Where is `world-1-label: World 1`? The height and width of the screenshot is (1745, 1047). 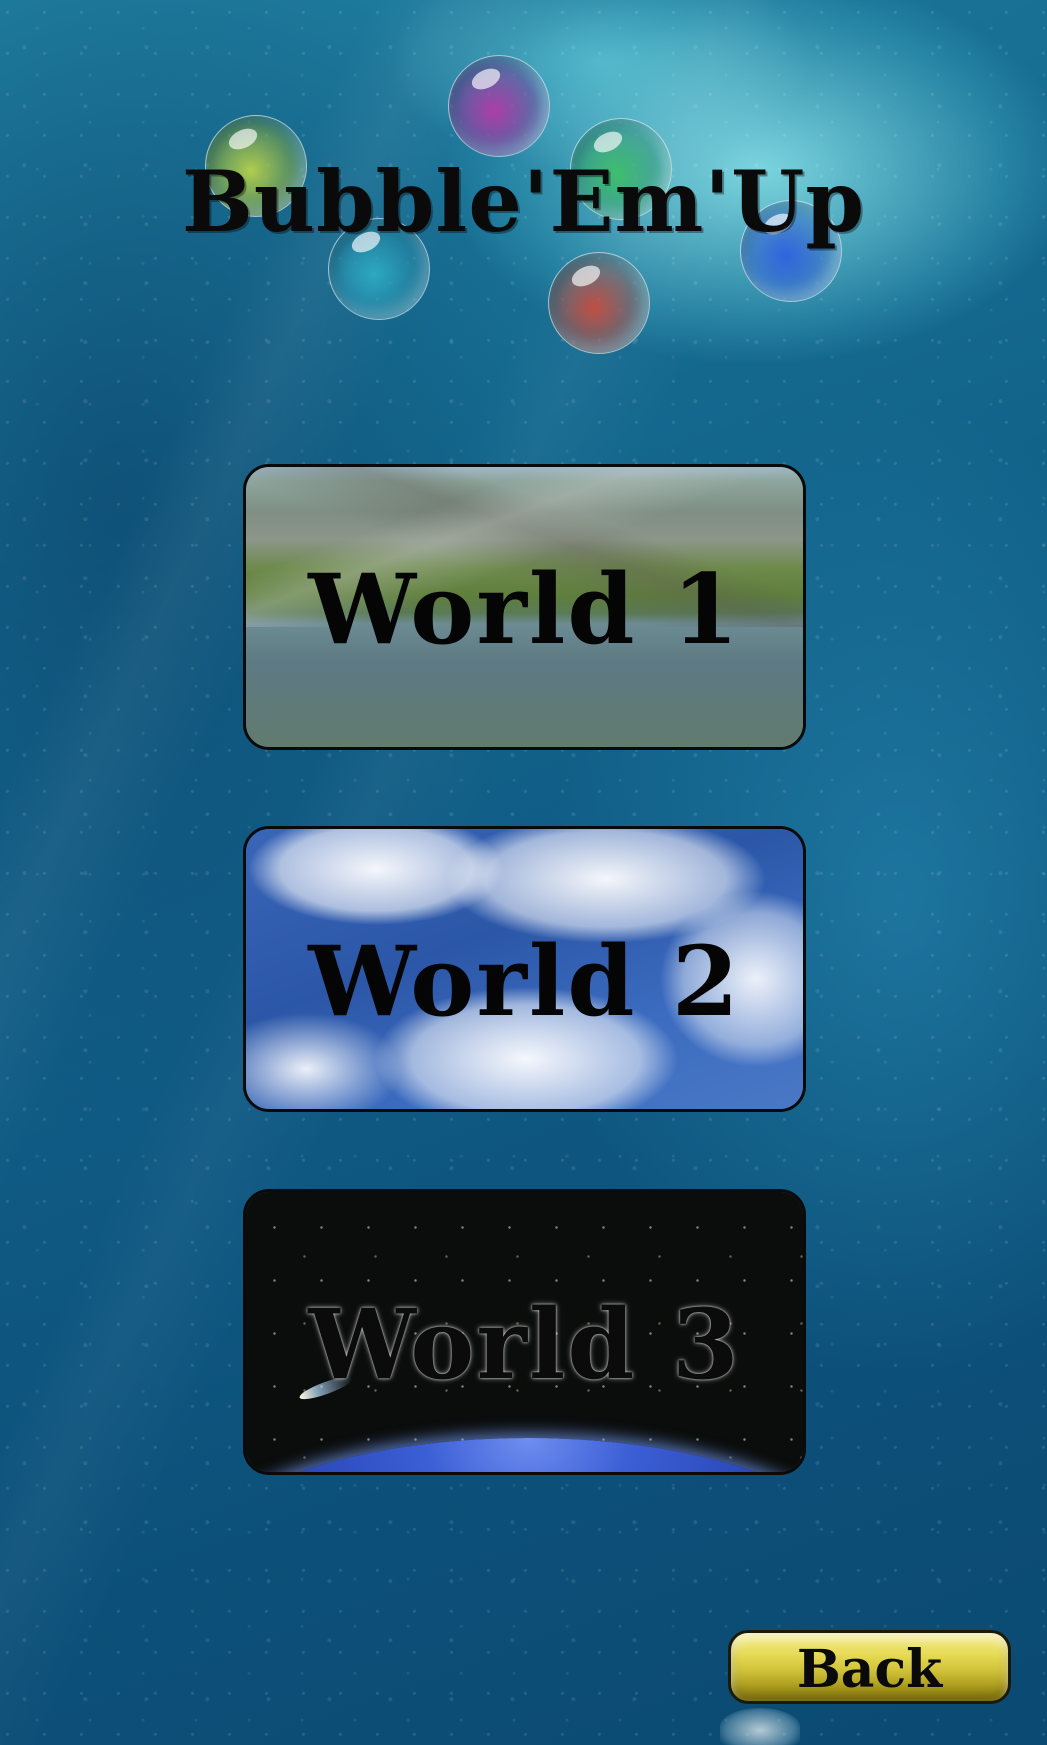
world-1-label: World 1 is located at coordinates (524, 609).